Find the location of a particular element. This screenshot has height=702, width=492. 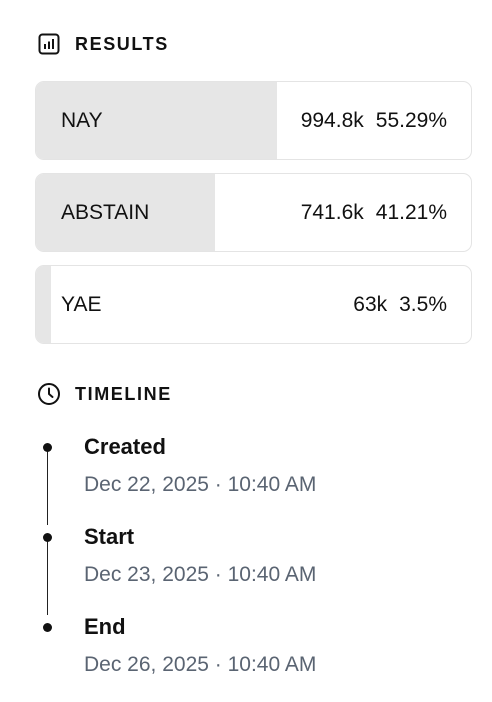

timeline-item-start: Start Dec 23, 2025 · 10:40 AM is located at coordinates (246, 567).